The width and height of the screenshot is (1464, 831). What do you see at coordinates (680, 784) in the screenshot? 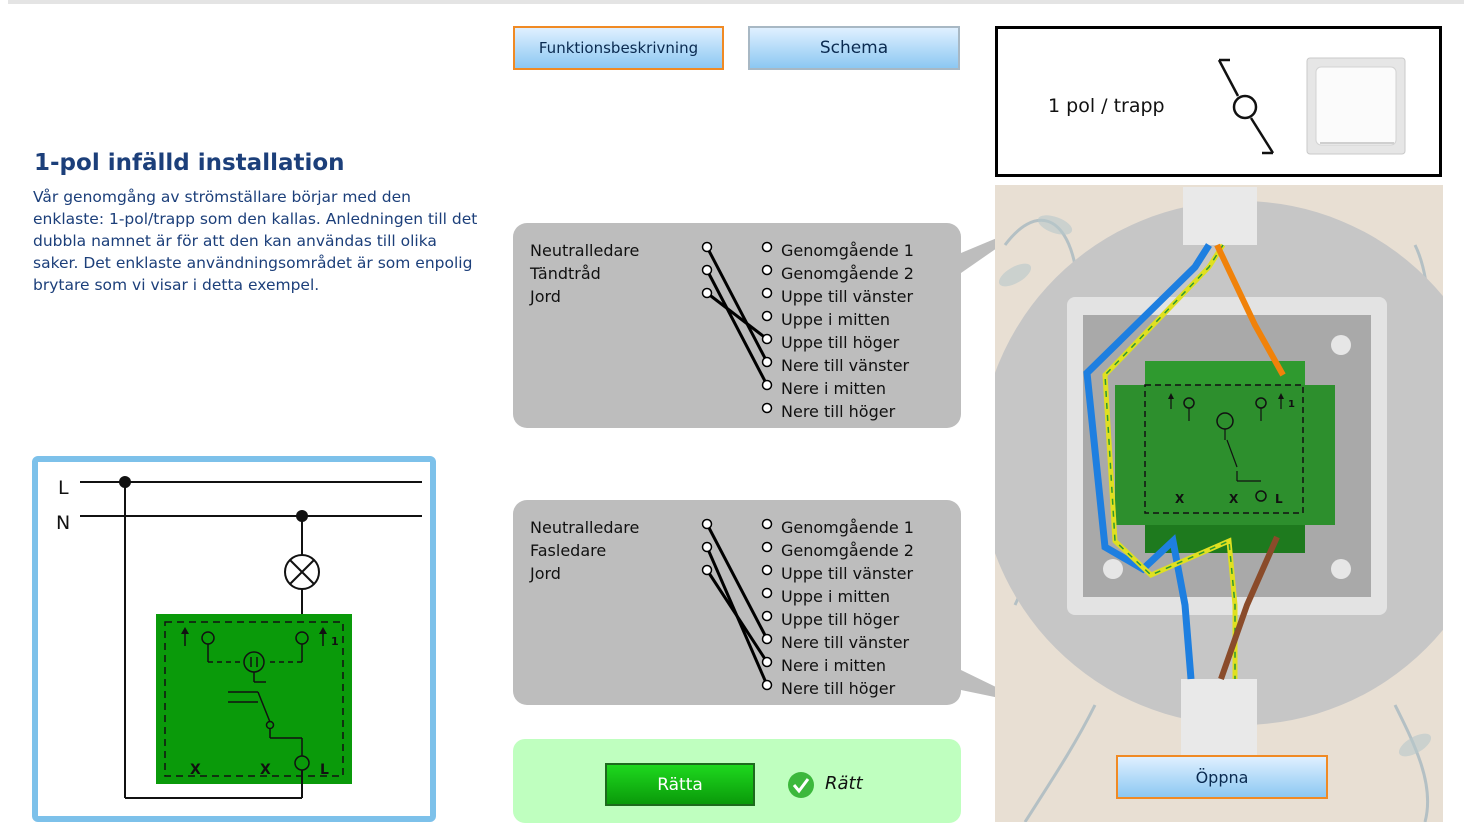
I see `check-button: Rätta` at bounding box center [680, 784].